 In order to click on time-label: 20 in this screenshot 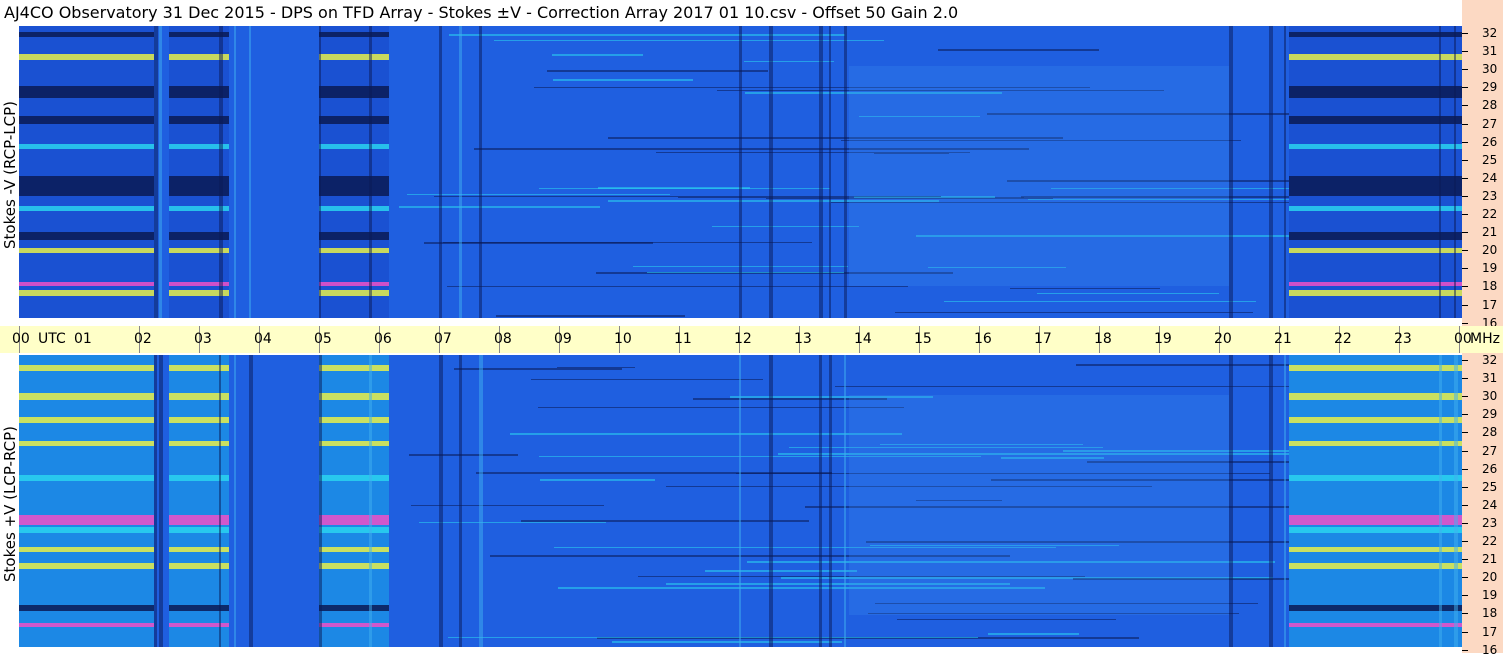, I will do `click(1223, 339)`.